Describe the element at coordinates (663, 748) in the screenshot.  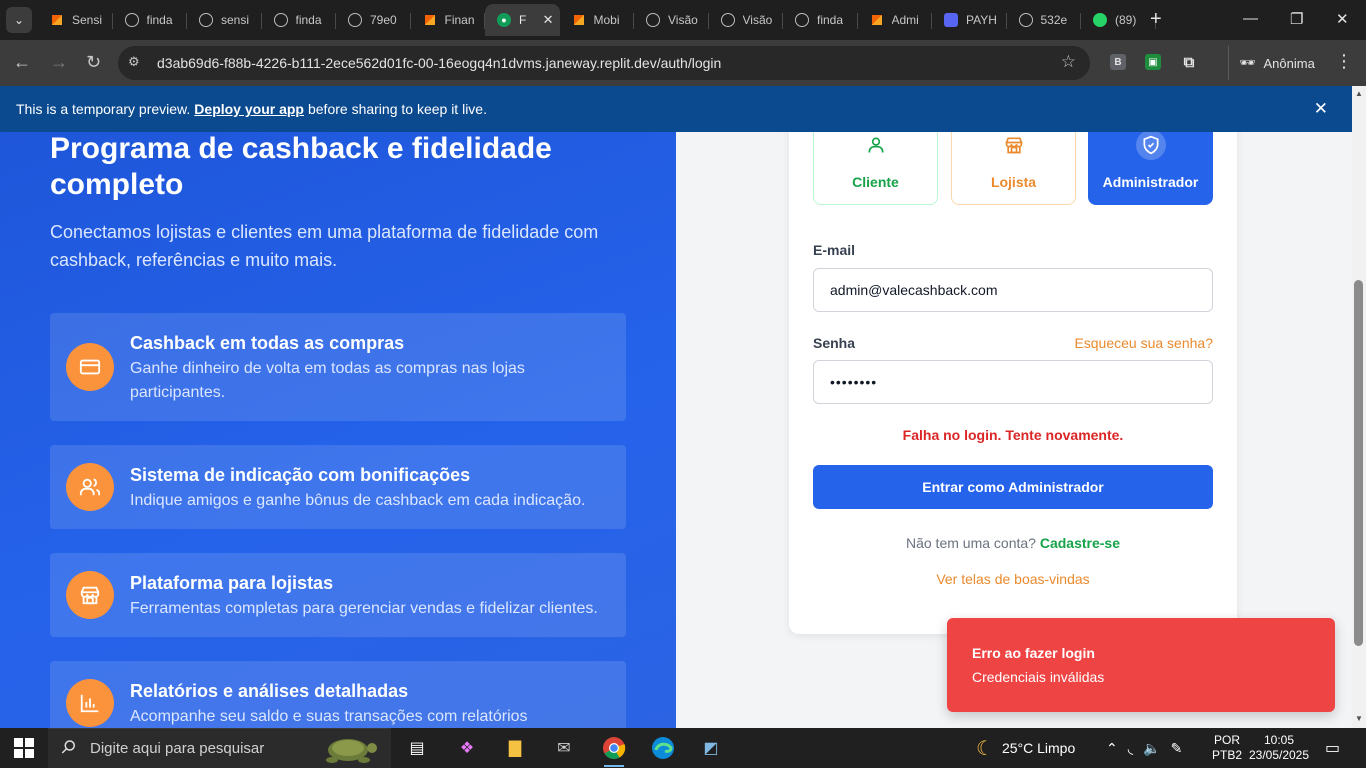
I see `edge-icon` at that location.